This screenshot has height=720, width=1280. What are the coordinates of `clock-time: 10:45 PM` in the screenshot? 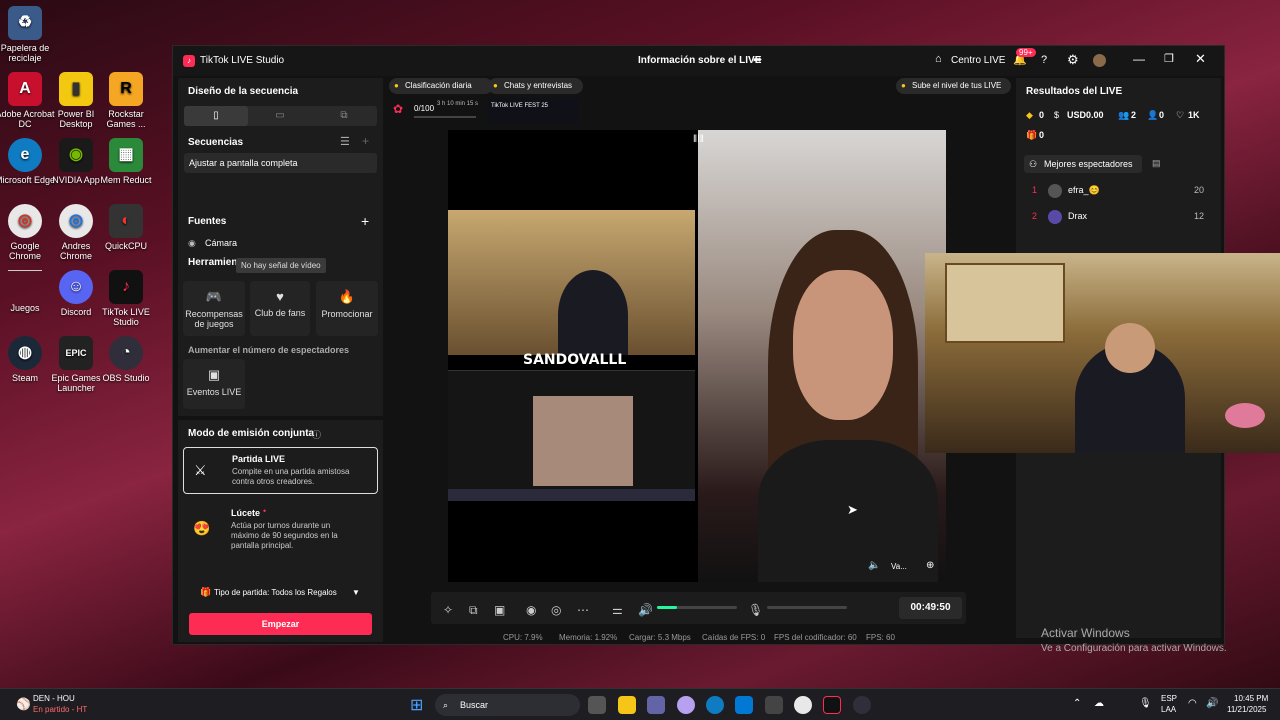 It's located at (1251, 698).